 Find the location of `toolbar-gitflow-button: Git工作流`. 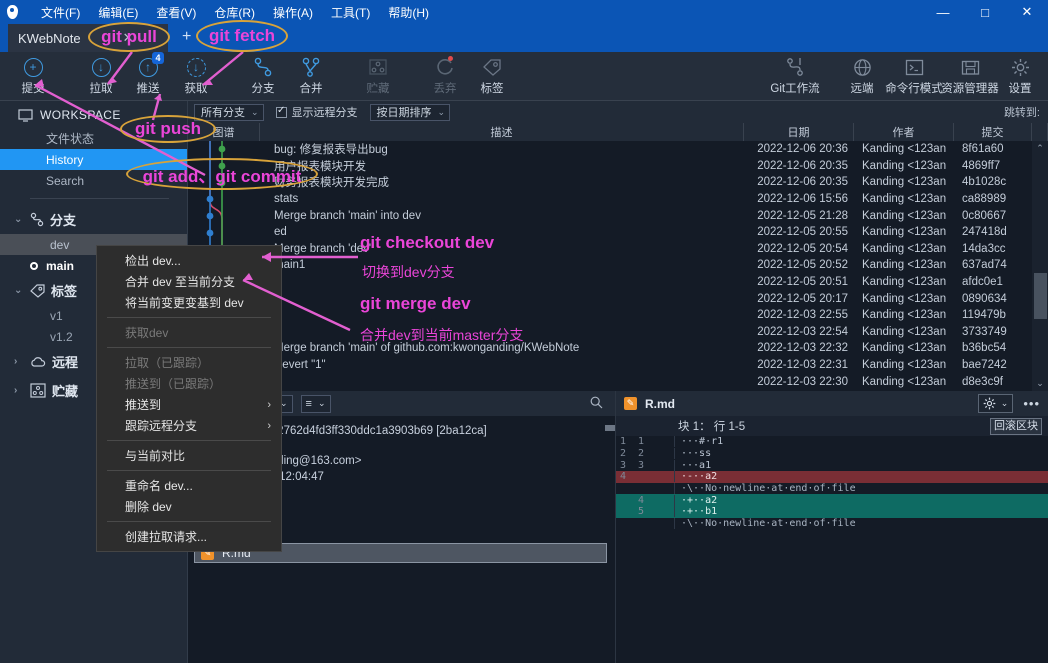

toolbar-gitflow-button: Git工作流 is located at coordinates (795, 77).